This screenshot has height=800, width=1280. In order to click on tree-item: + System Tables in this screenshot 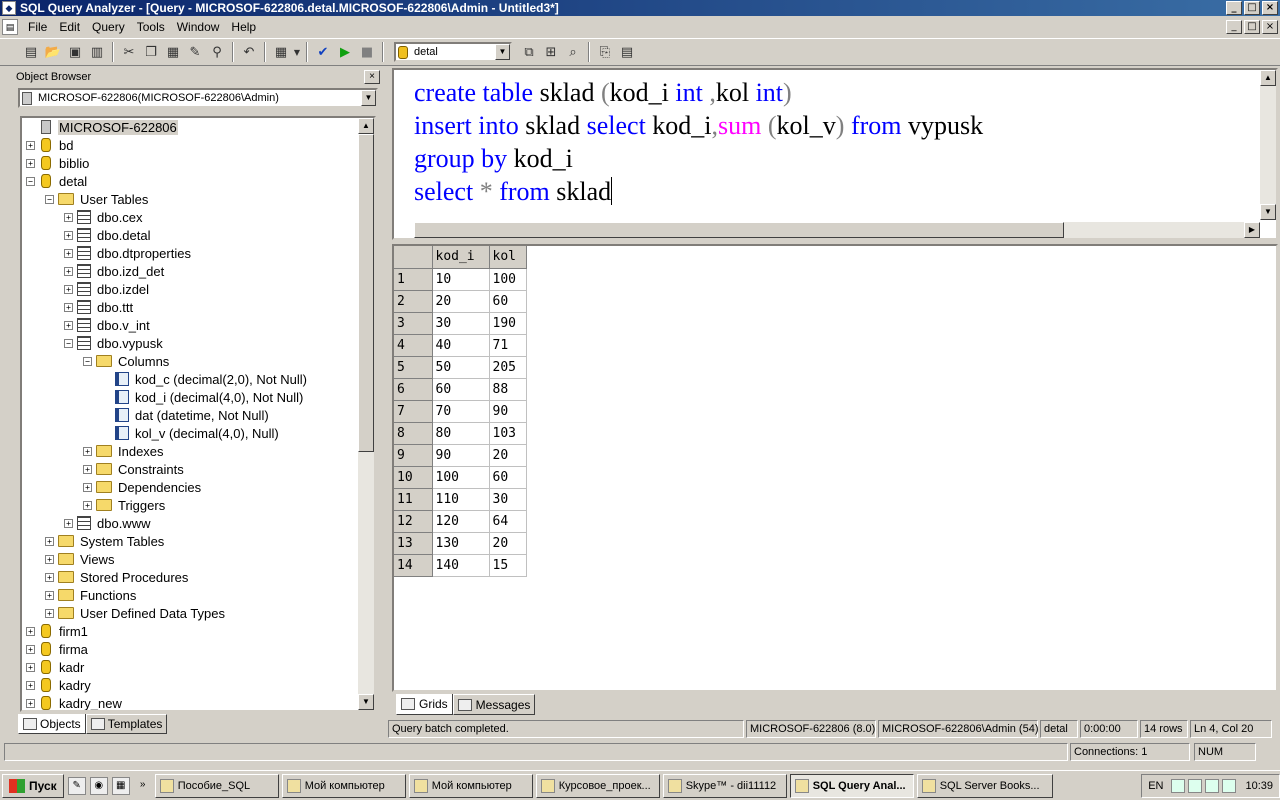, I will do `click(191, 541)`.